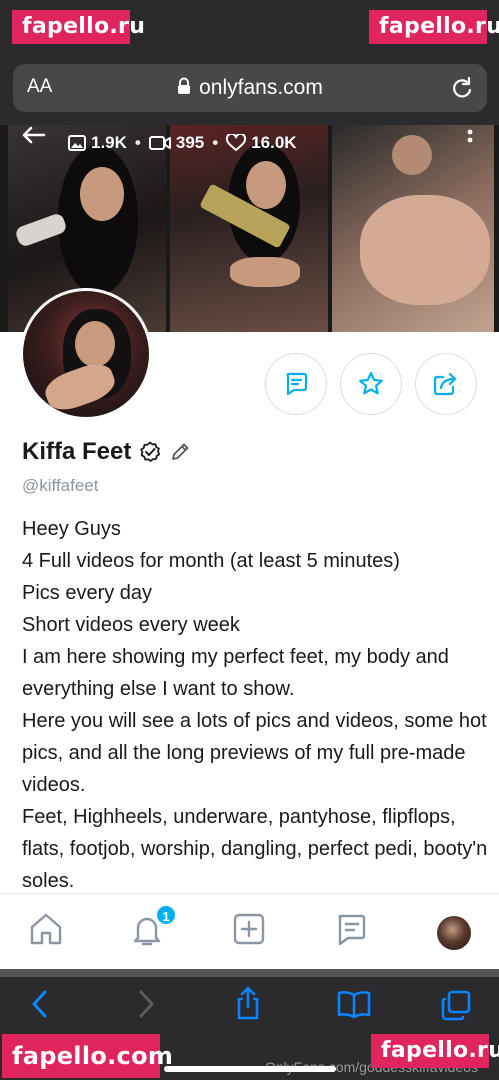 The width and height of the screenshot is (499, 1080). What do you see at coordinates (470, 137) in the screenshot?
I see `more-options-icon` at bounding box center [470, 137].